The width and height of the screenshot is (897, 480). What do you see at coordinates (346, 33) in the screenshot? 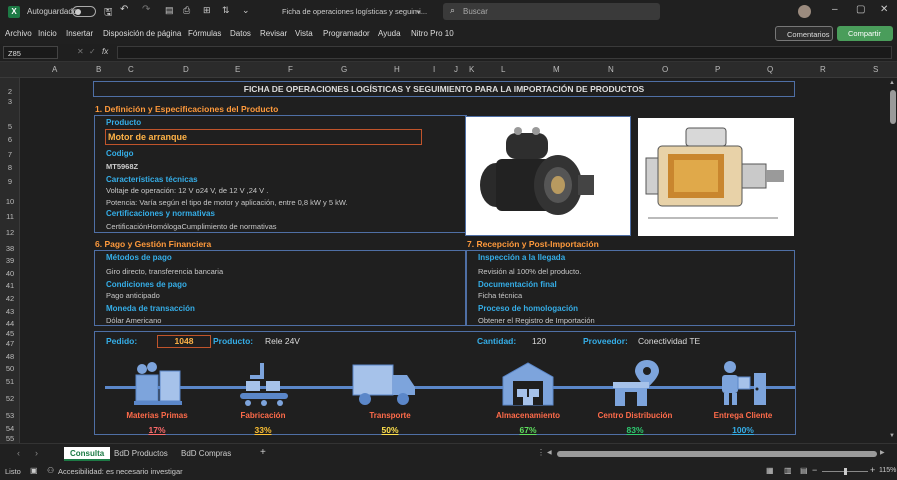
I see `menu-programador: Programador` at bounding box center [346, 33].